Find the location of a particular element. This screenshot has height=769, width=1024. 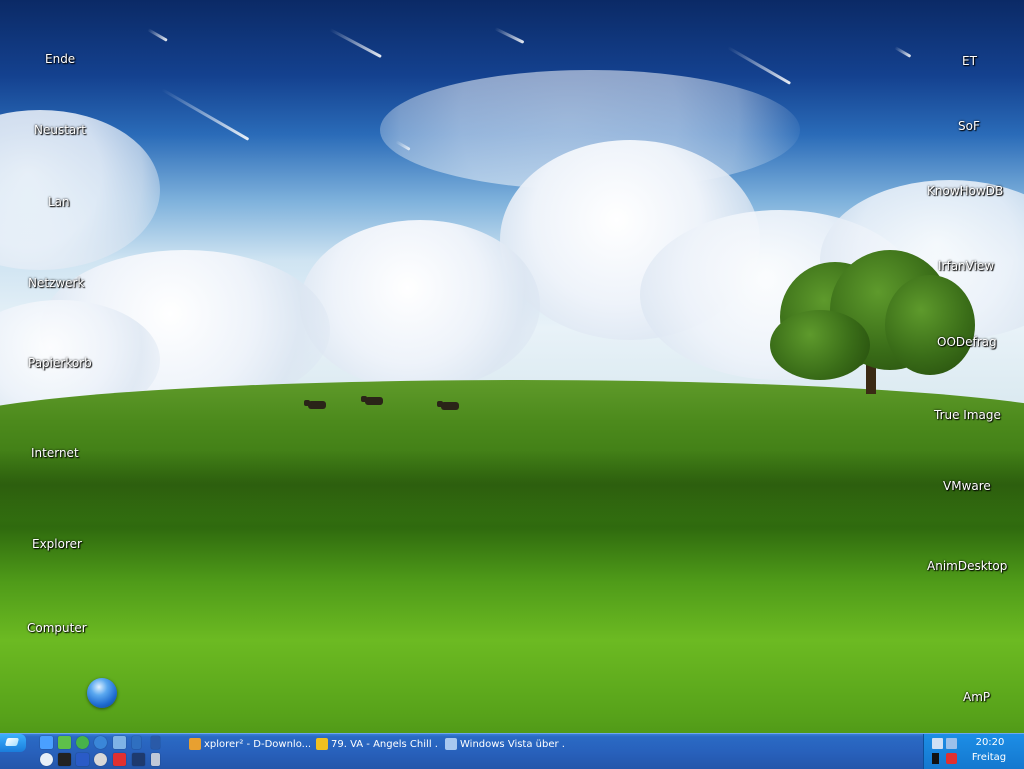

ql-icon-w is located at coordinates (82, 759).